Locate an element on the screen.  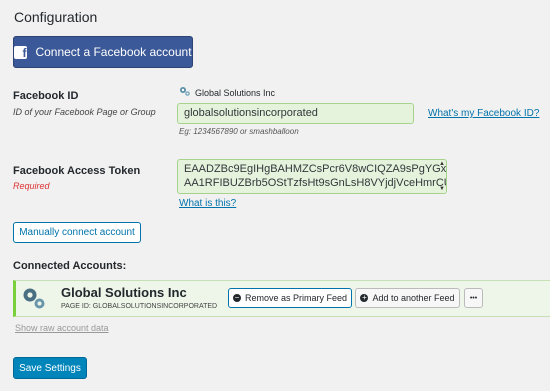
connect-facebook-label: Connect a Facebook account is located at coordinates (113, 52).